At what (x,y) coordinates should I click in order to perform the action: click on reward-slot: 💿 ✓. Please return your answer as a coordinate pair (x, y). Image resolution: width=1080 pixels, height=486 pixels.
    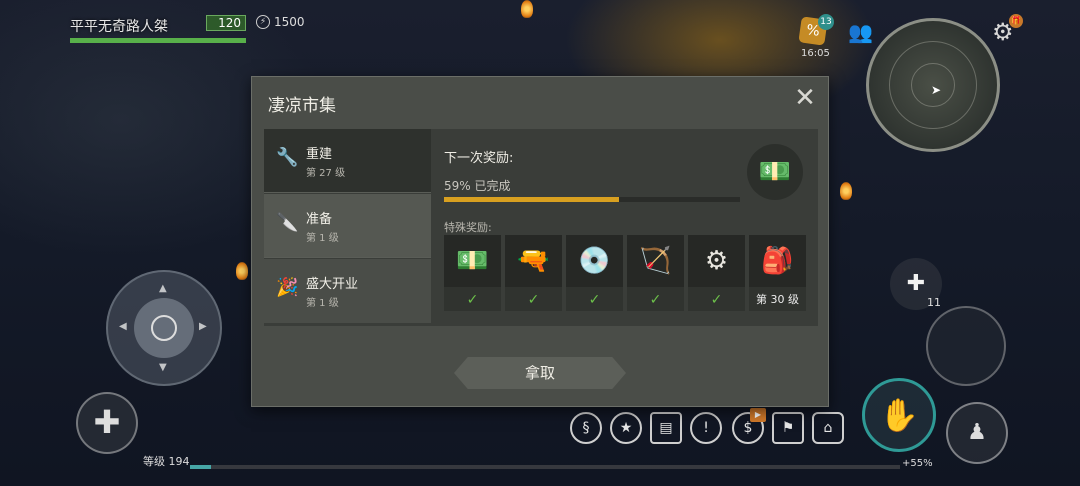
    Looking at the image, I should click on (594, 273).